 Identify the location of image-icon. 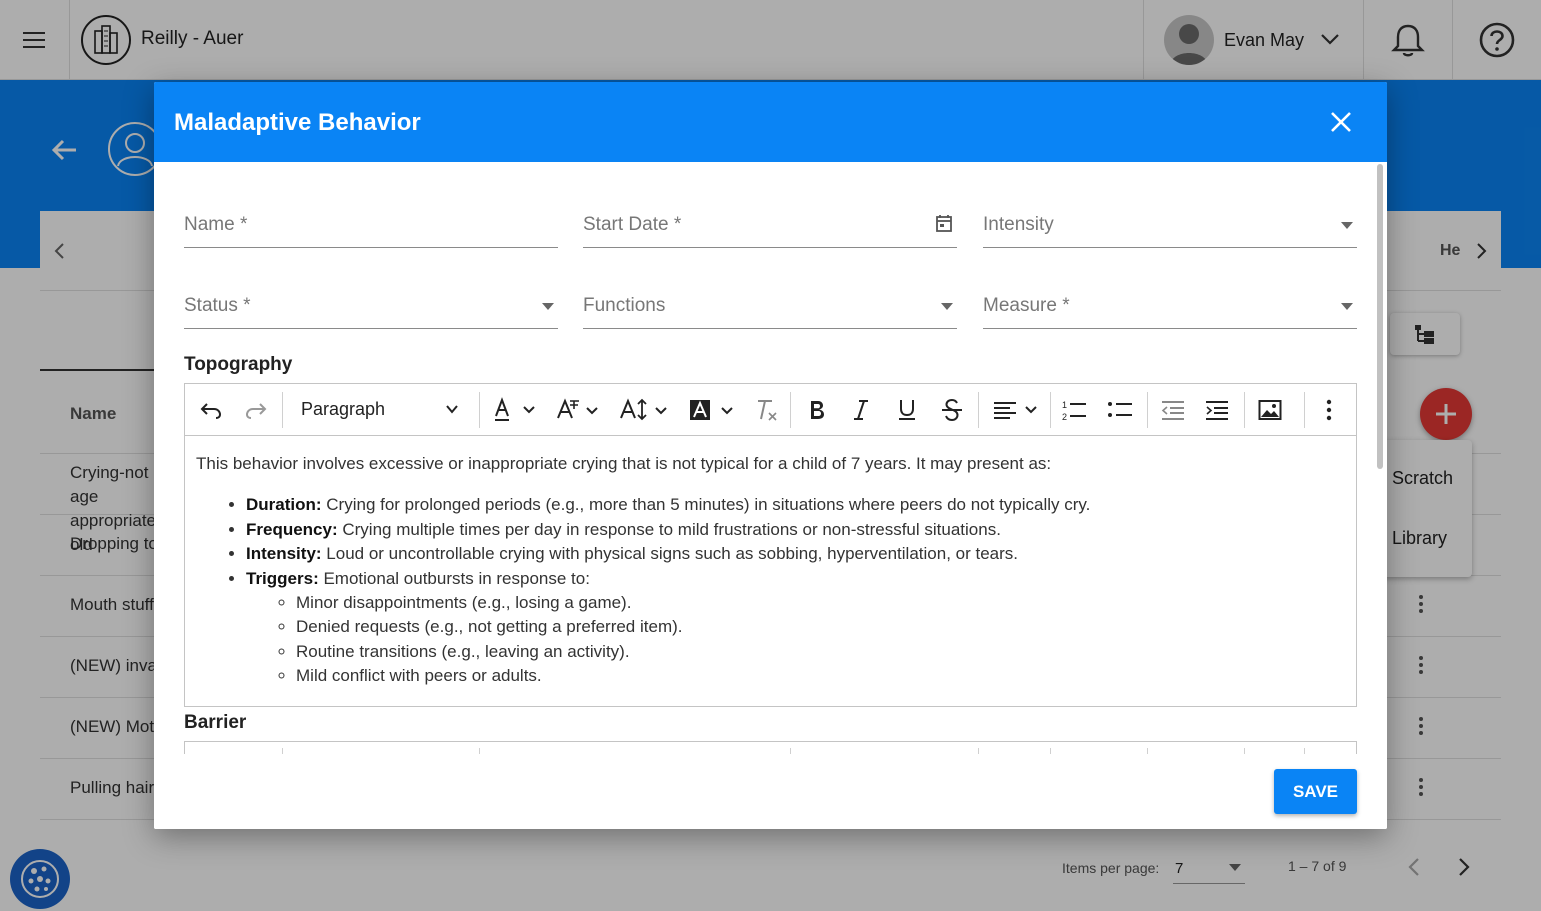
(1270, 410).